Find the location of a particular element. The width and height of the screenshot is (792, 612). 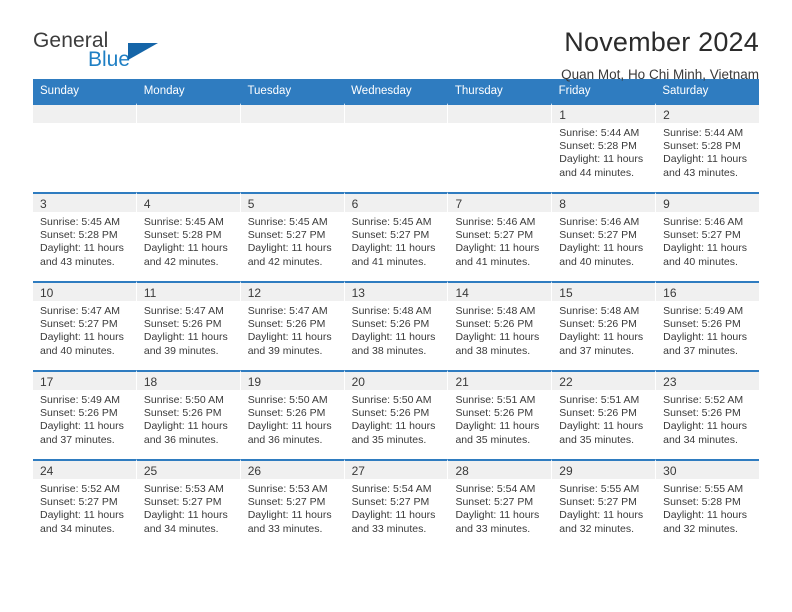

daylight-text-line2: and 39 minutes. is located at coordinates (285, 350).